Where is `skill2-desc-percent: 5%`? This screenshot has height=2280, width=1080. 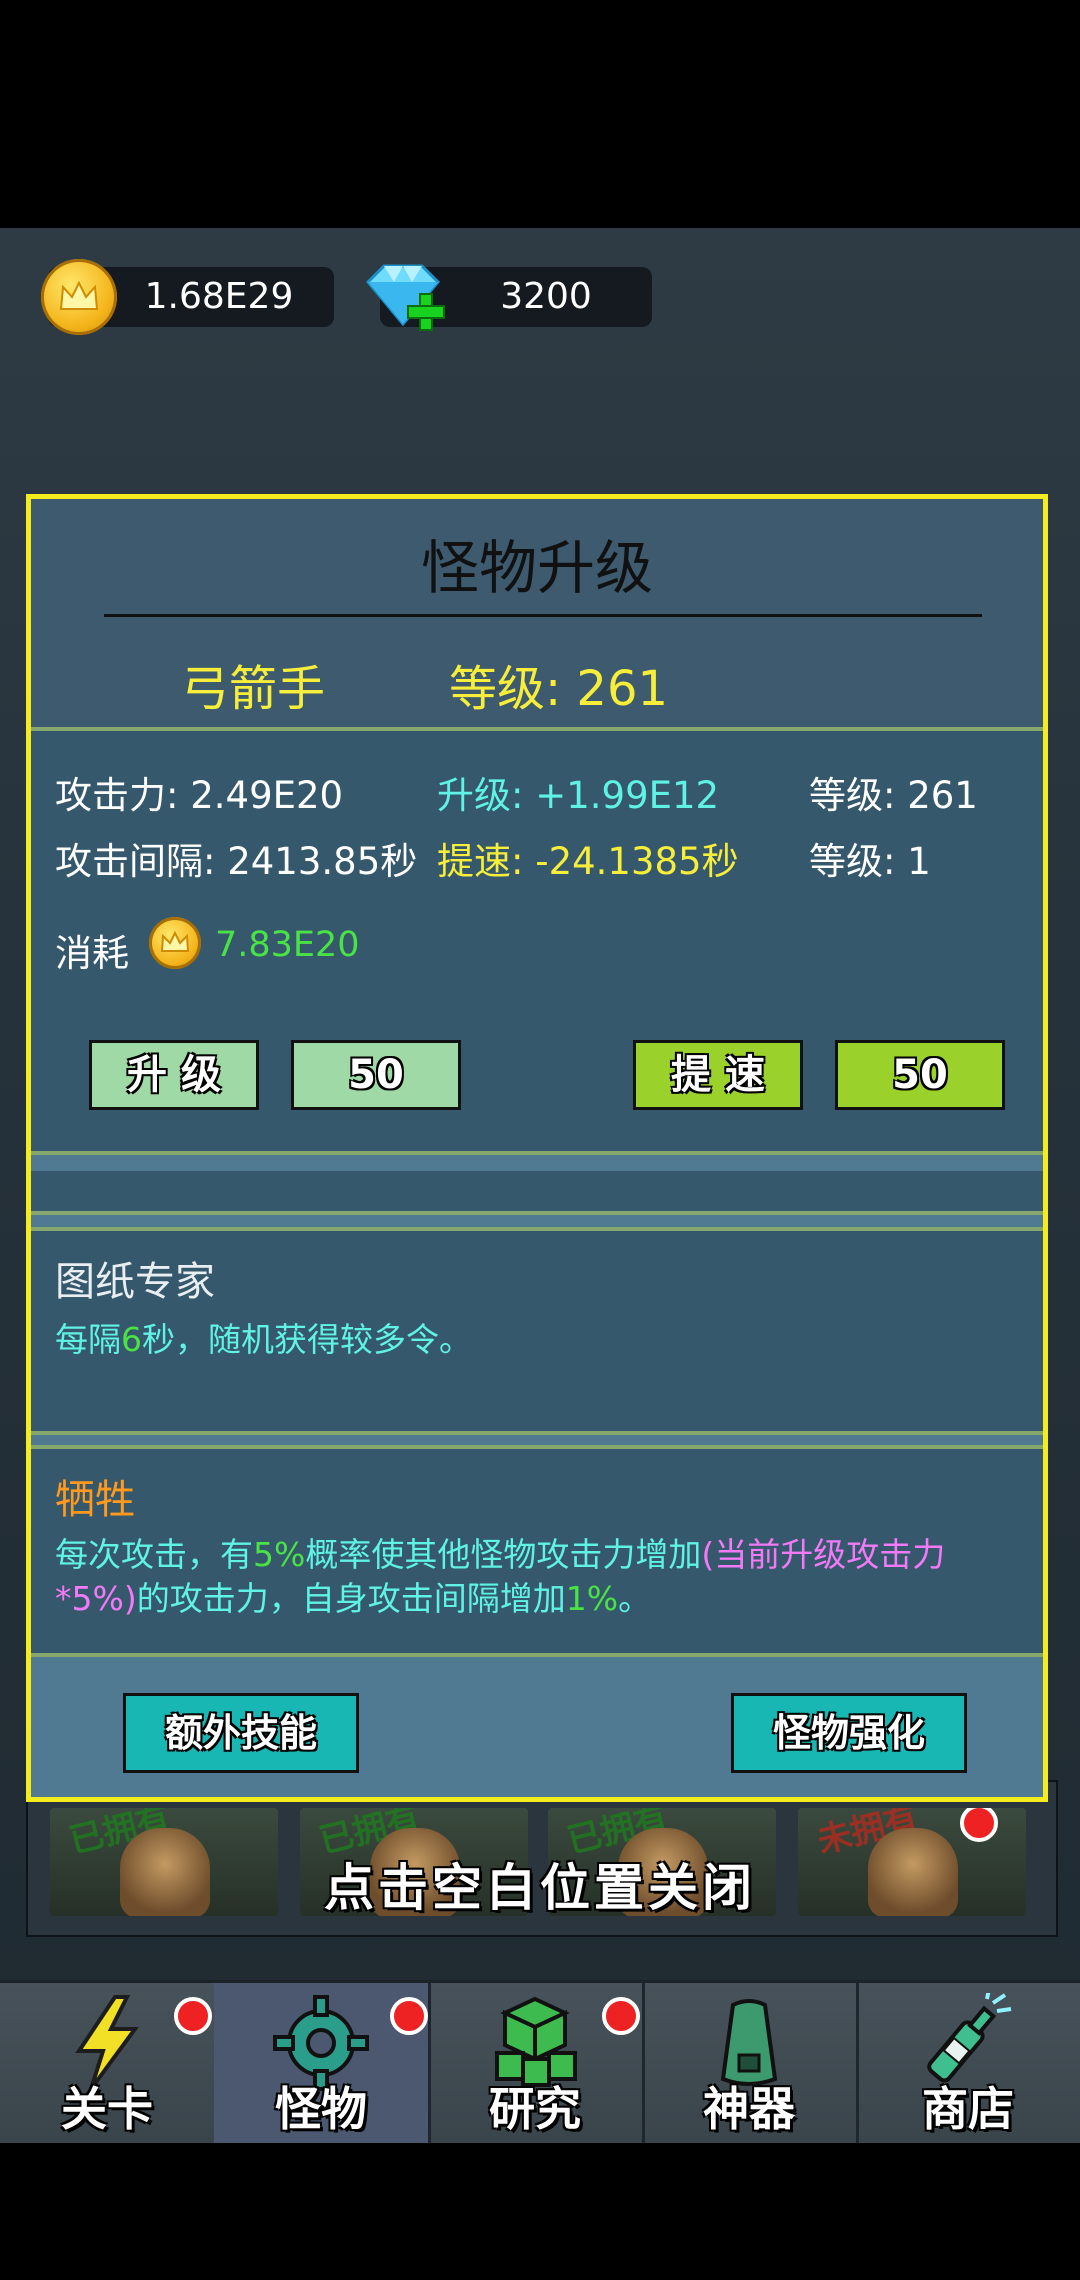 skill2-desc-percent: 5% is located at coordinates (279, 1554).